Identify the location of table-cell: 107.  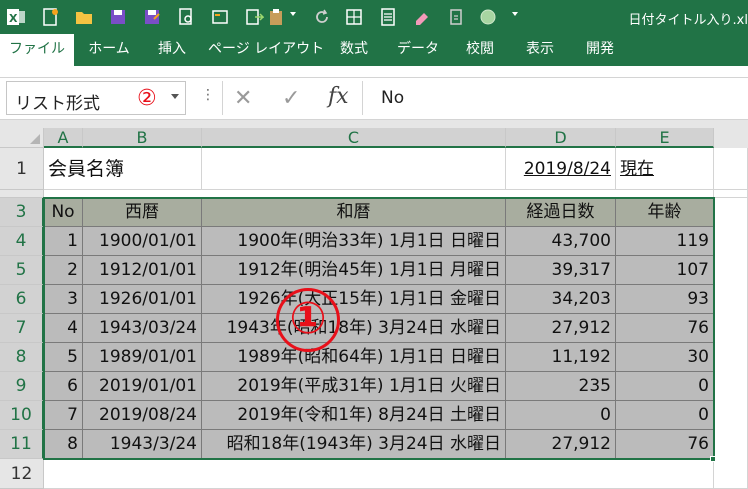
(665, 270).